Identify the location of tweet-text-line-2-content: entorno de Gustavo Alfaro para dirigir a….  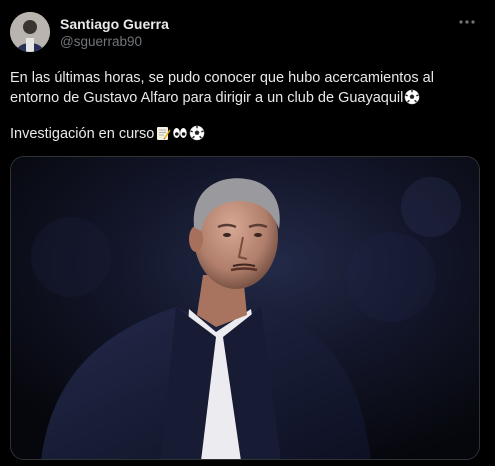
(207, 98).